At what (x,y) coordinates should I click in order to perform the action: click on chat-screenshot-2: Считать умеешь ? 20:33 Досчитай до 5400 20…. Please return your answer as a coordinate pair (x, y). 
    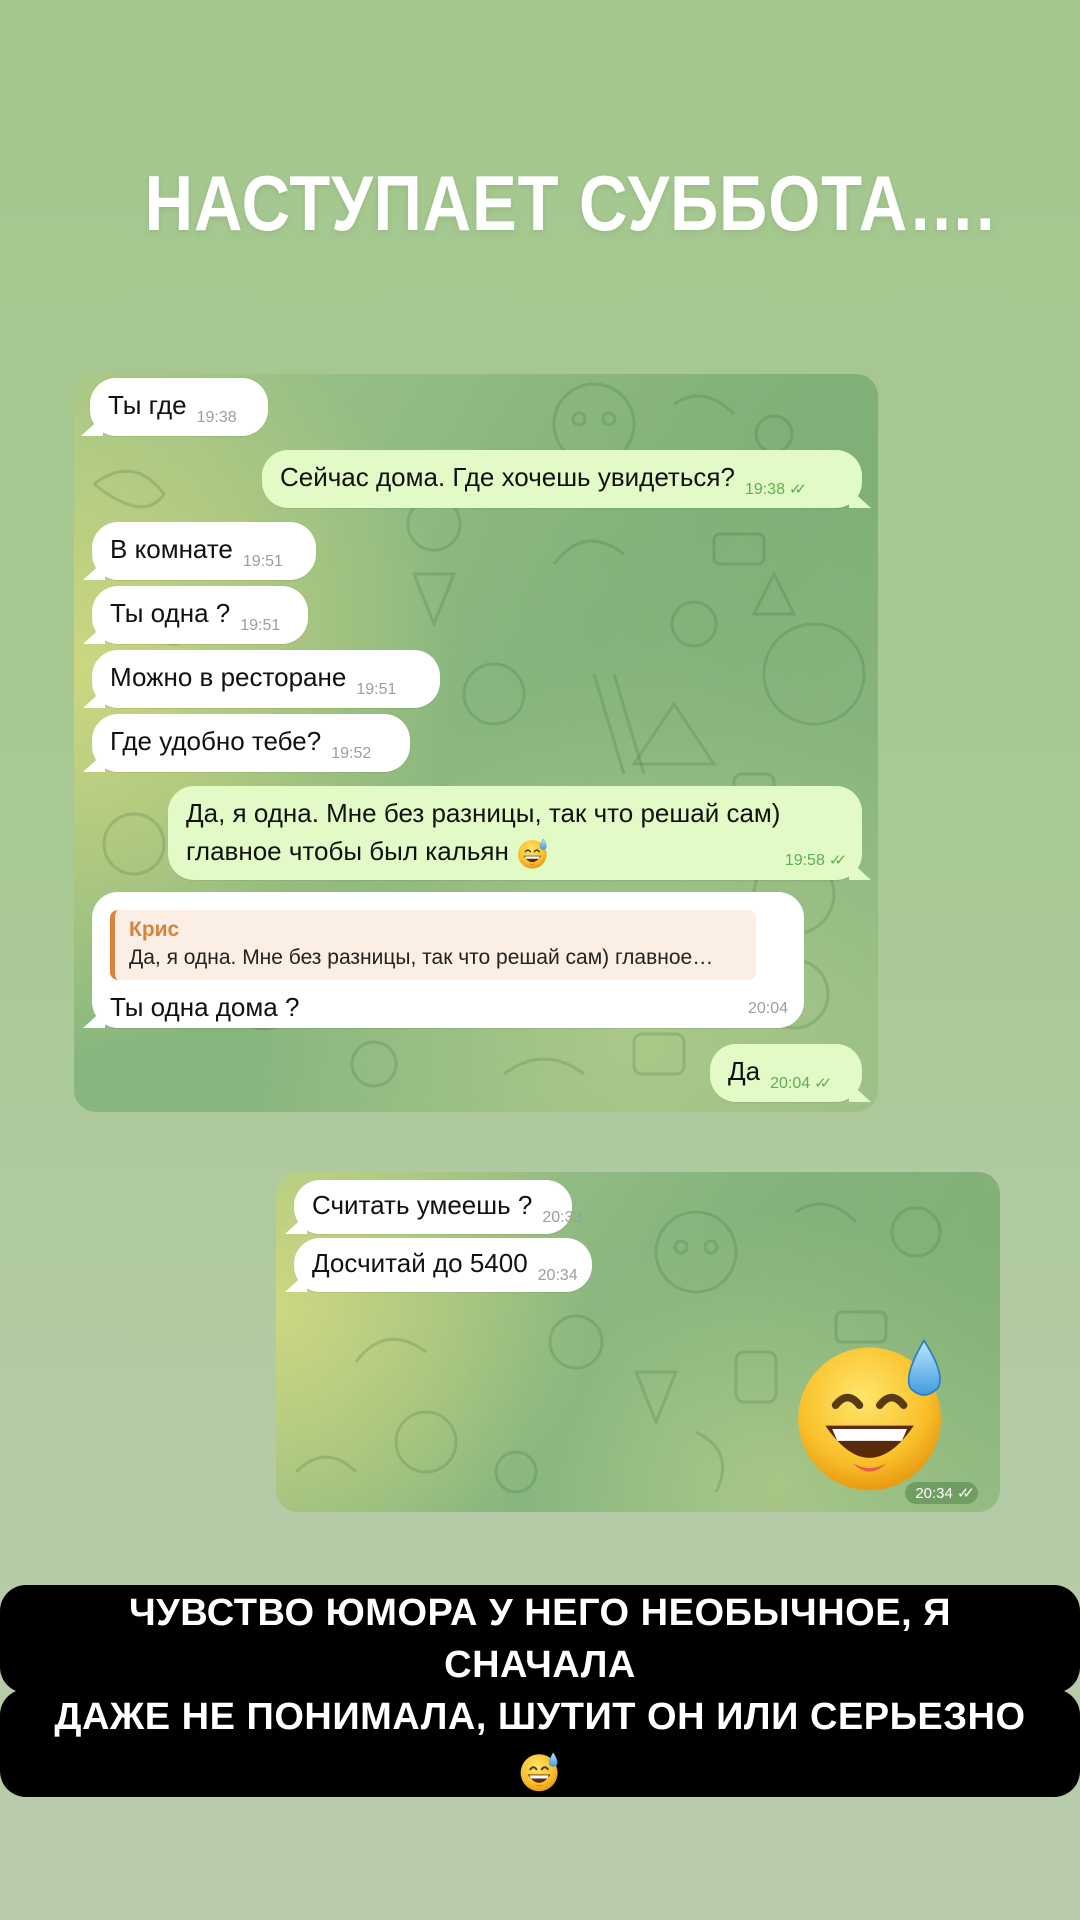
    Looking at the image, I should click on (638, 1342).